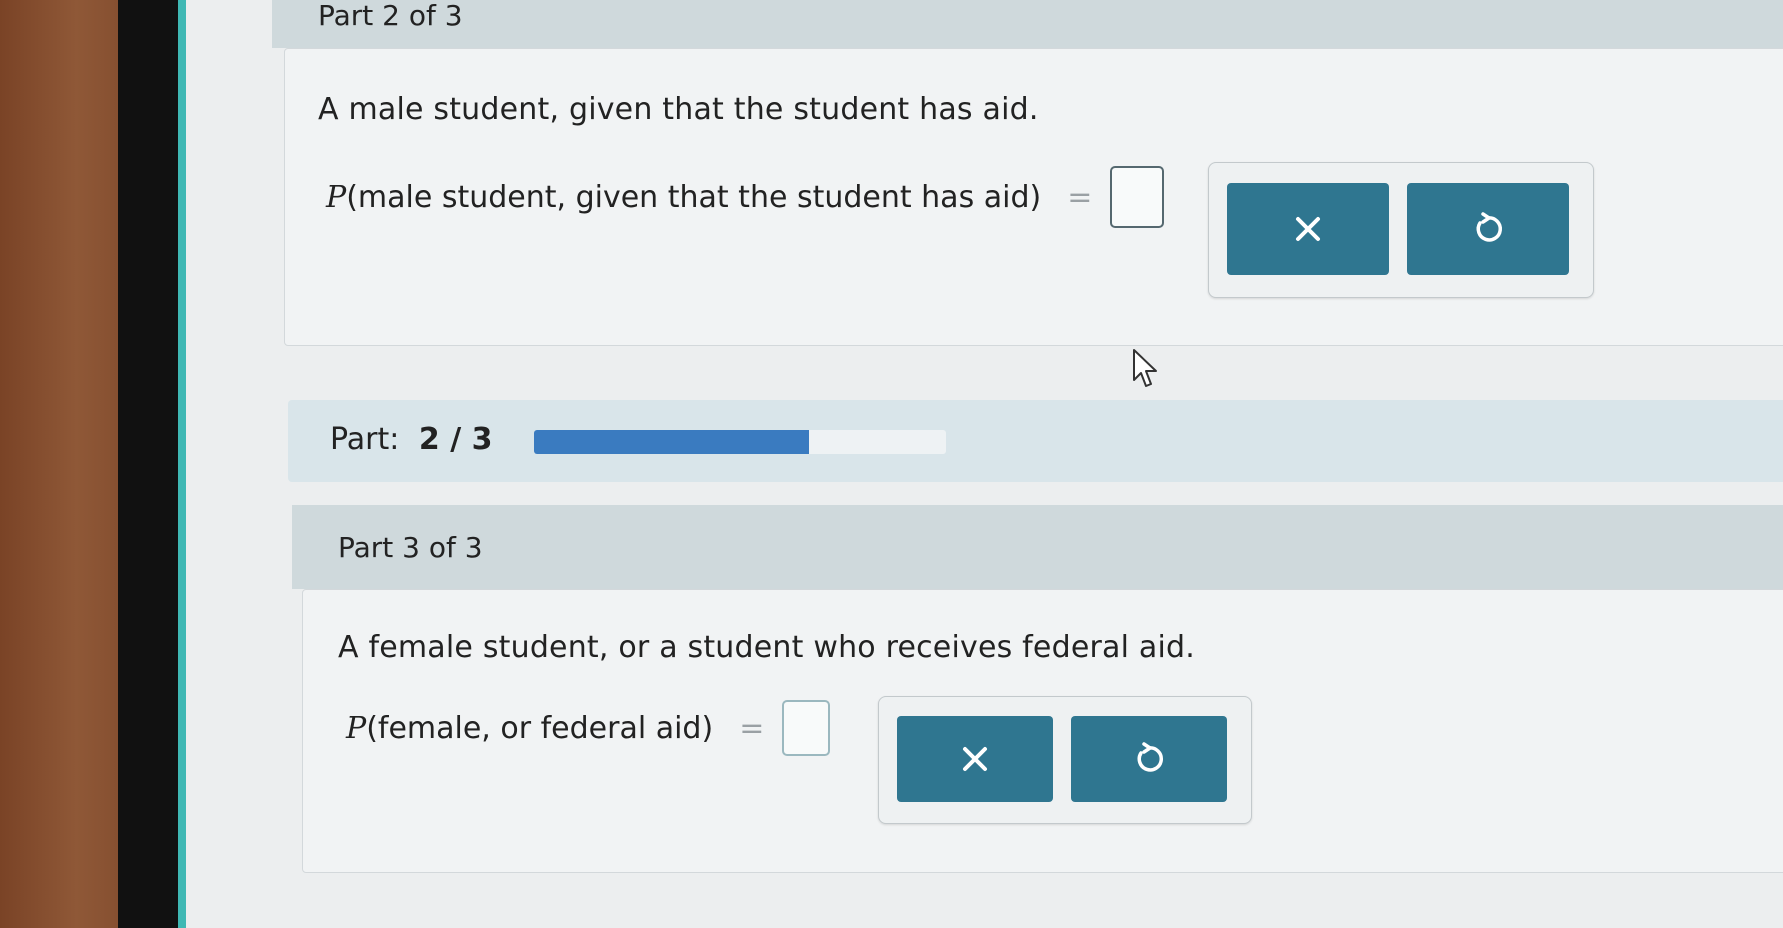 This screenshot has width=1783, height=928. What do you see at coordinates (390, 16) in the screenshot?
I see `part2-header-label: Part 2 of 3` at bounding box center [390, 16].